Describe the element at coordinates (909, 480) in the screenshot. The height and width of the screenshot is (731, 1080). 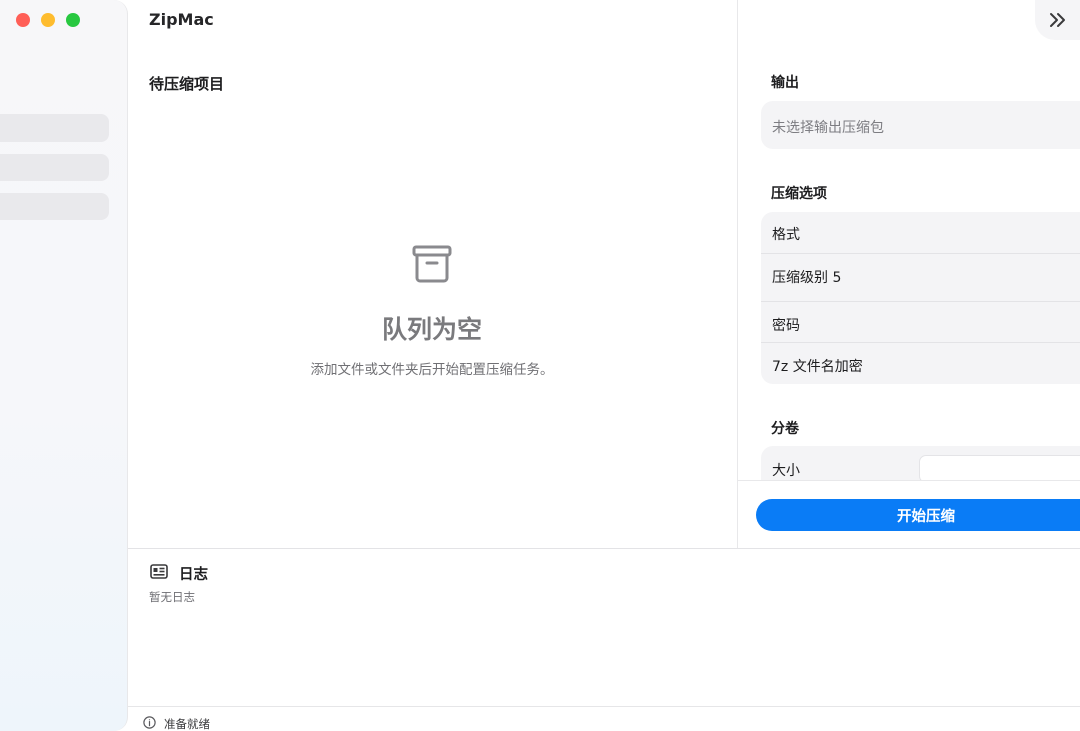
I see `action-bar-divider` at that location.